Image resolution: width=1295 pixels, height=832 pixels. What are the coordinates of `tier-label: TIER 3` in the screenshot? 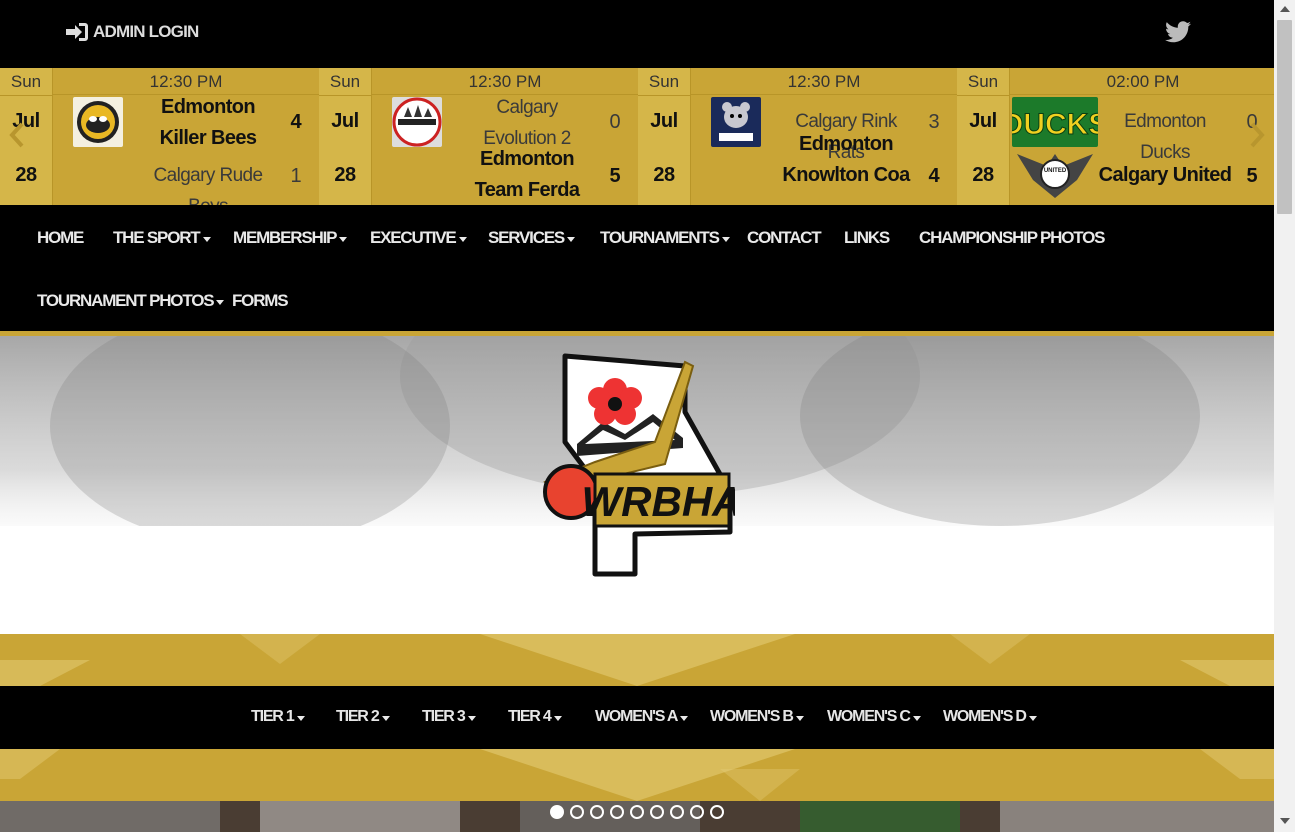 It's located at (444, 716).